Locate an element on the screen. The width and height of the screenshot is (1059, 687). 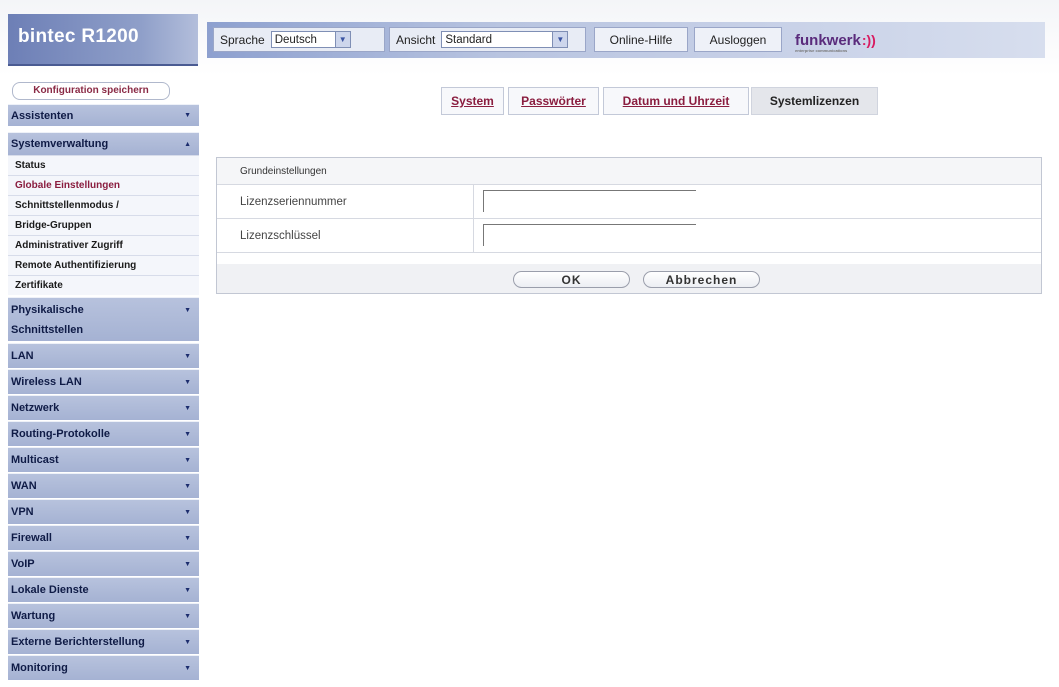
menu-wireless-lan: Wireless LAN ▼ is located at coordinates (103, 381).